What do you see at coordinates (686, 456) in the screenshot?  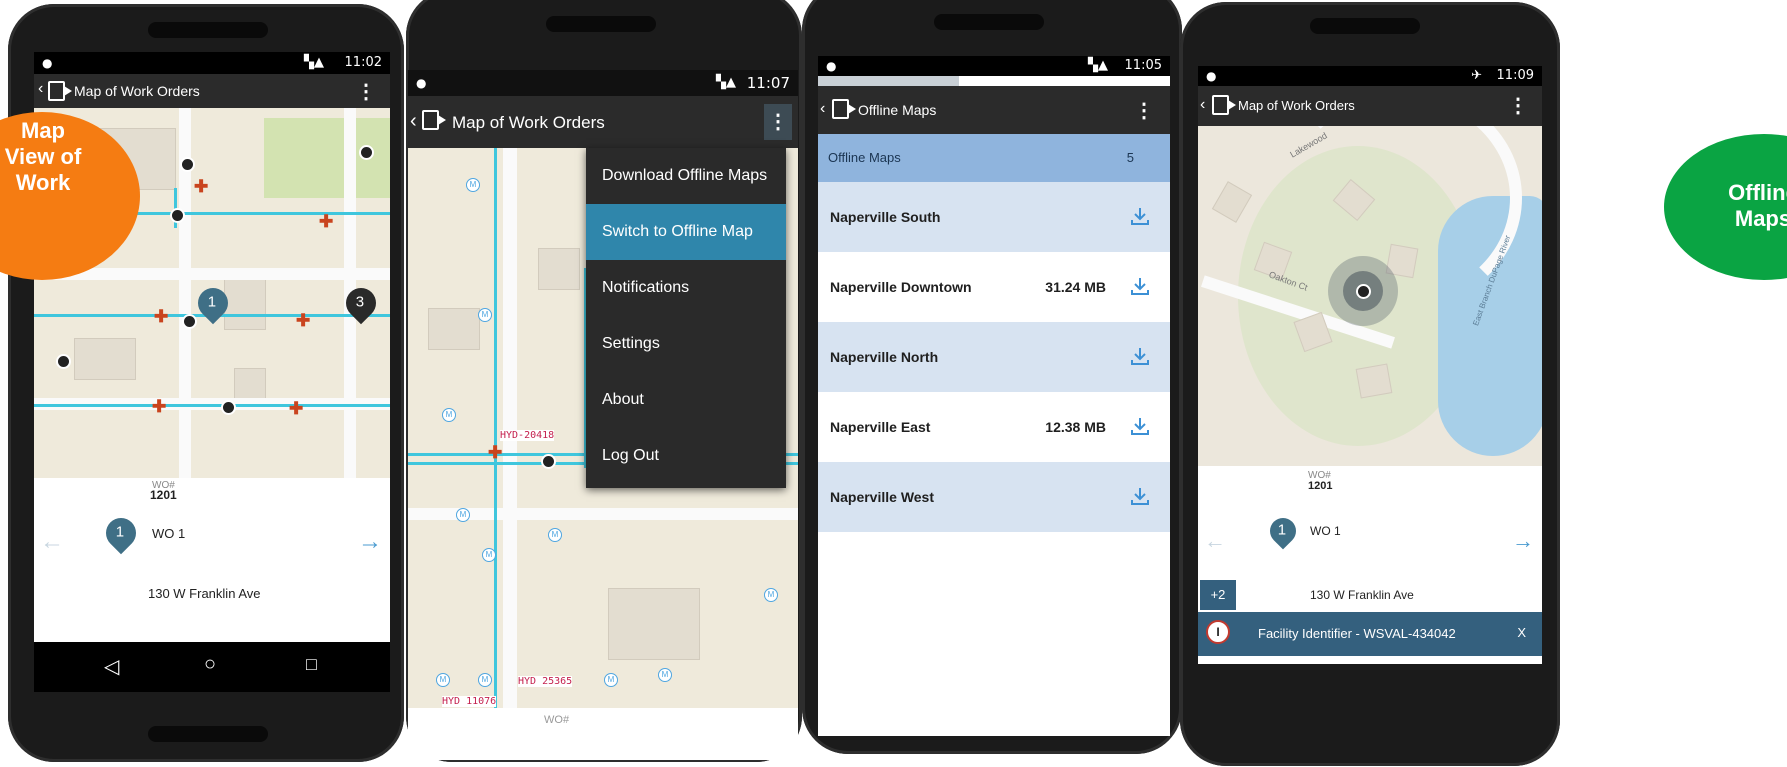 I see `menu-item-log-out: Log Out` at bounding box center [686, 456].